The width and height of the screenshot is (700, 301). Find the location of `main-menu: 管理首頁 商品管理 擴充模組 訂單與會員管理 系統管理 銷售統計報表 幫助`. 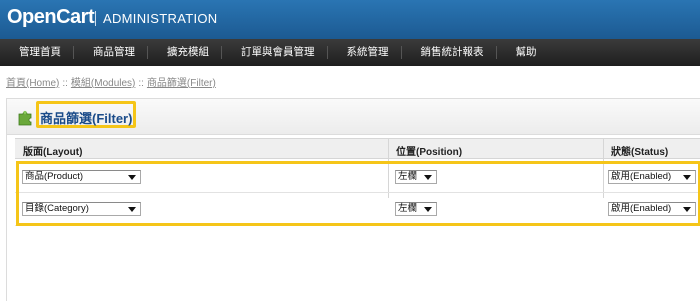

main-menu: 管理首頁 商品管理 擴充模組 訂單與會員管理 系統管理 銷售統計報表 幫助 is located at coordinates (350, 52).